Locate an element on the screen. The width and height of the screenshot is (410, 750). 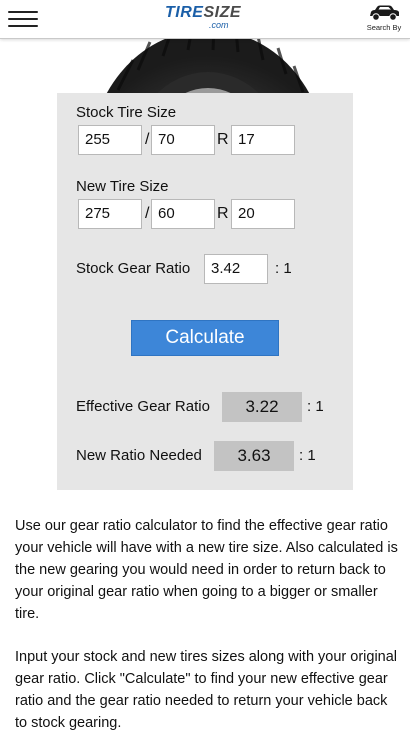
effective-gear-ratio-suffix: : 1 is located at coordinates (315, 406).